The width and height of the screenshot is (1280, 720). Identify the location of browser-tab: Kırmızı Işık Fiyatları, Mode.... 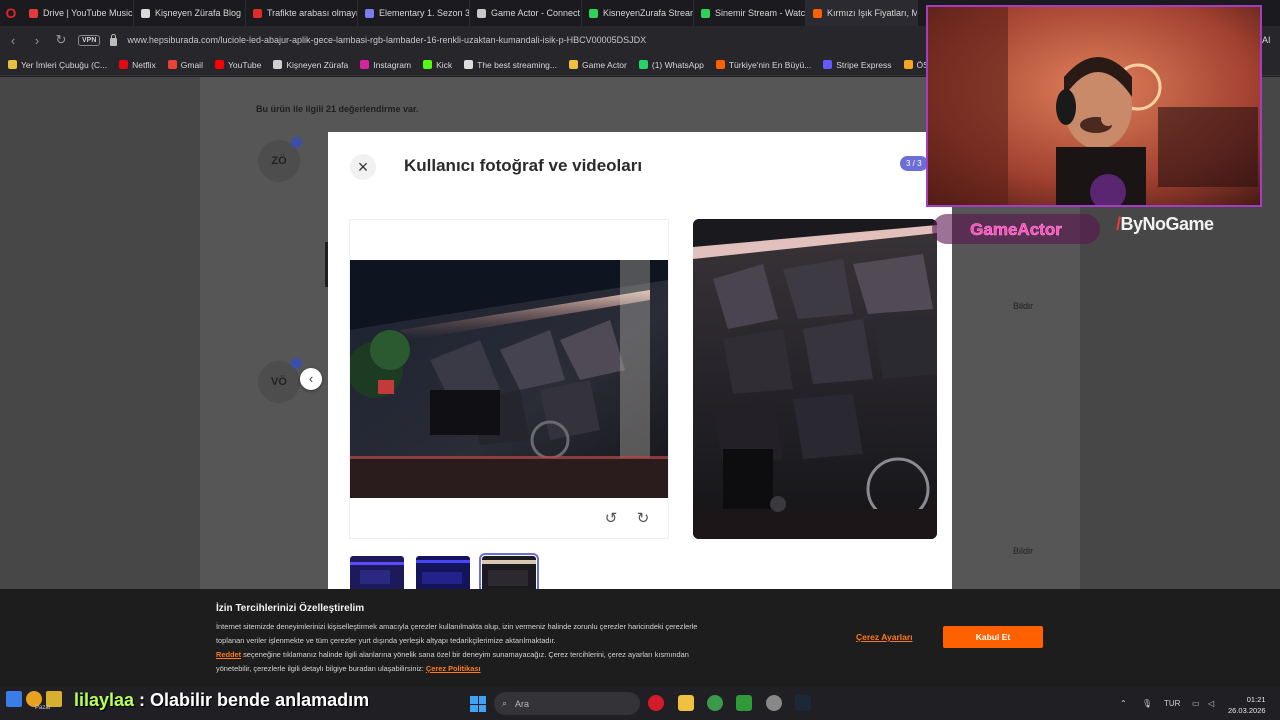
(862, 13).